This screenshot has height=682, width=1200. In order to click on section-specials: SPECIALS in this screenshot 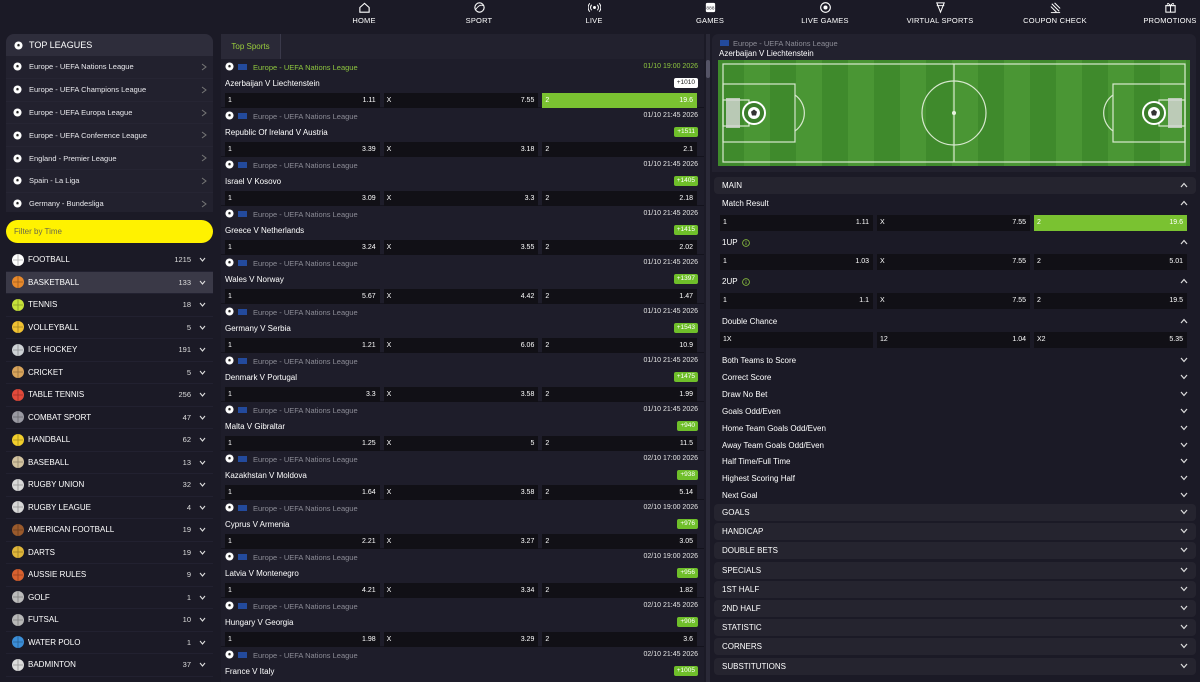, I will do `click(955, 570)`.